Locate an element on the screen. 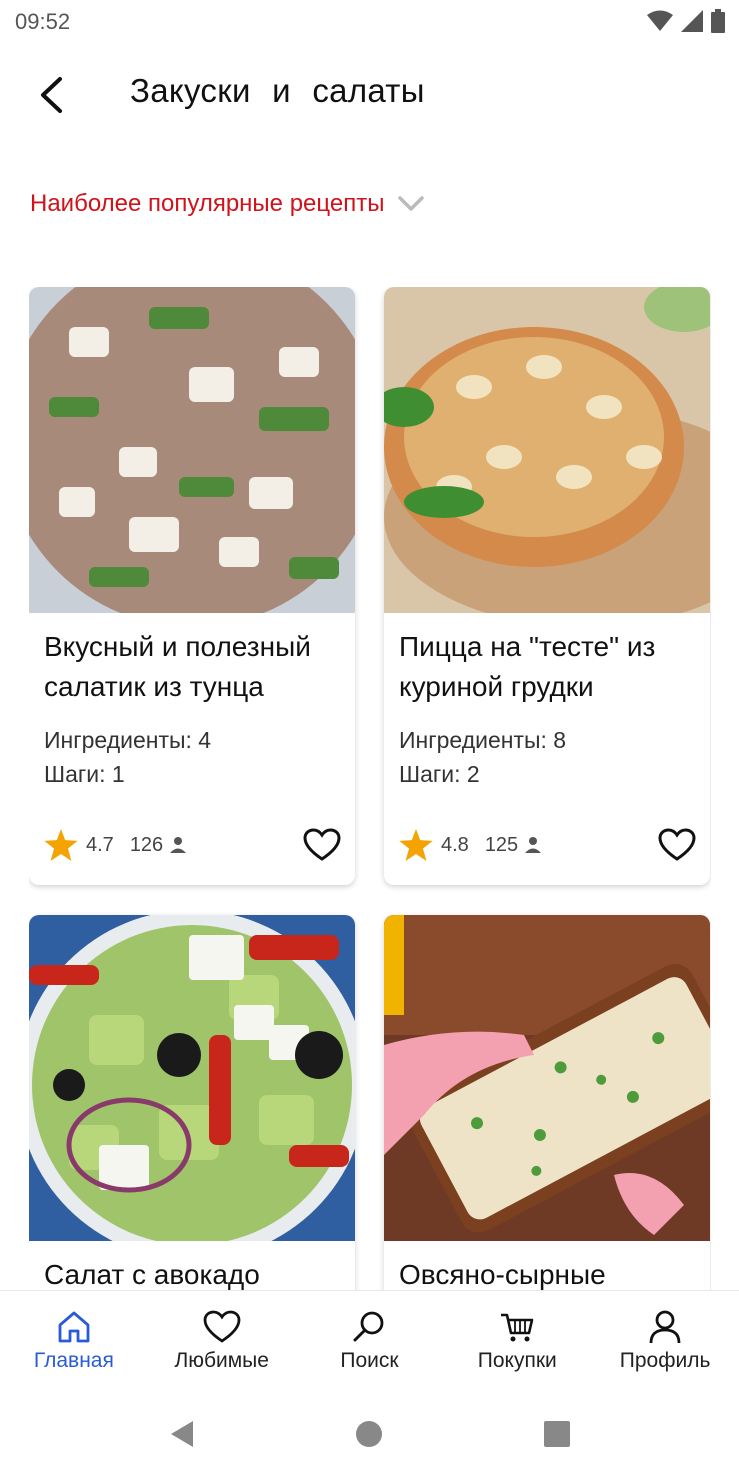 This screenshot has height=1478, width=739. battery-icon is located at coordinates (718, 21).